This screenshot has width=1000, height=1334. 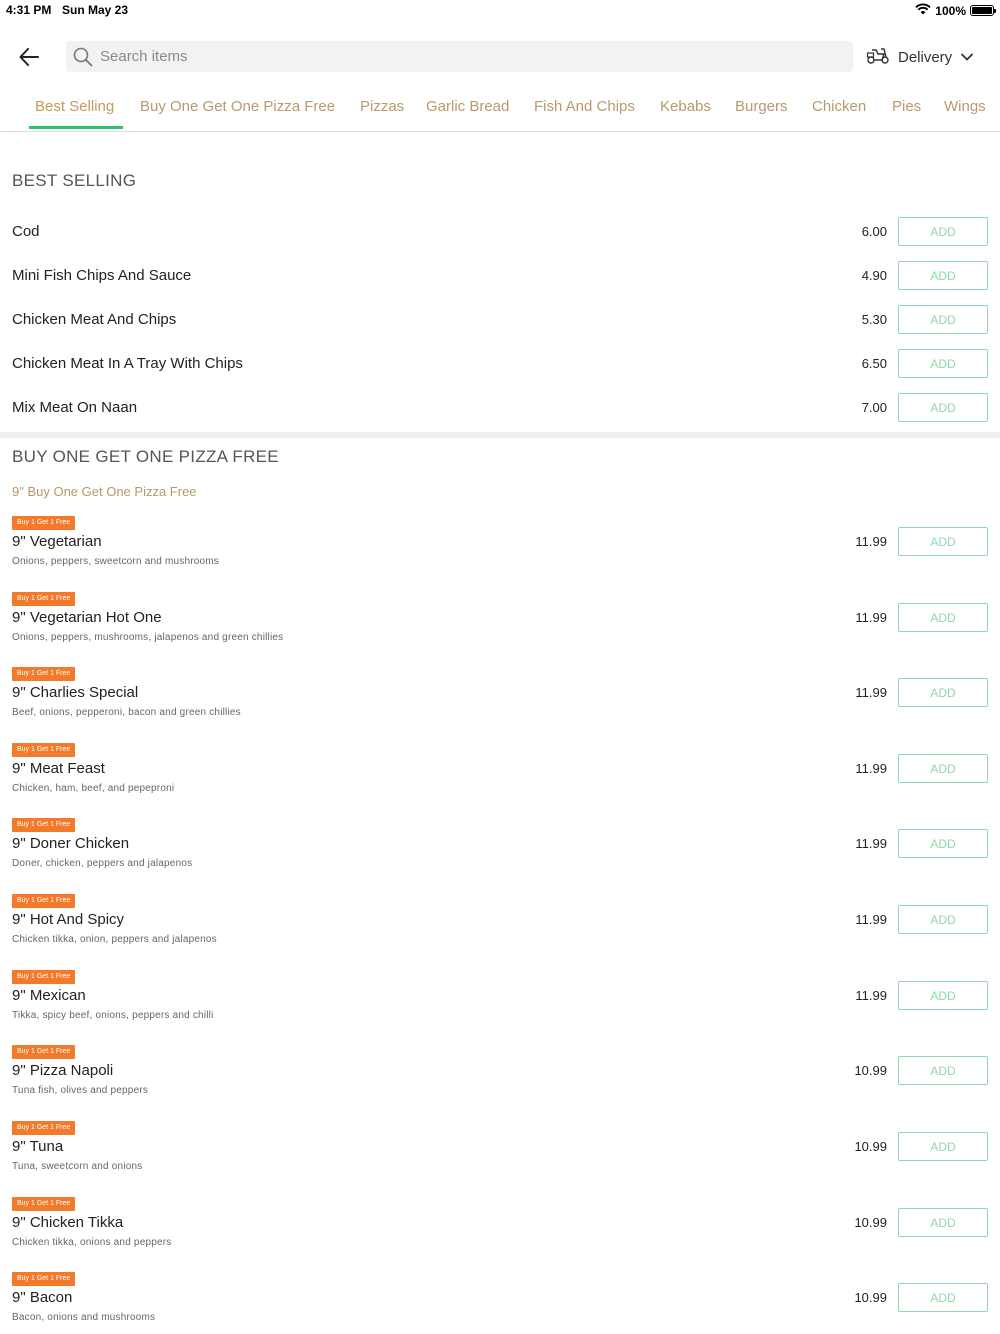 I want to click on item-name: 9" Tuna, so click(x=38, y=1146).